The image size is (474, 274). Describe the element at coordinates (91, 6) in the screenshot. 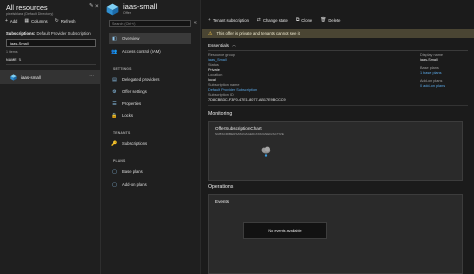

I see `pin-icon: ✎` at that location.